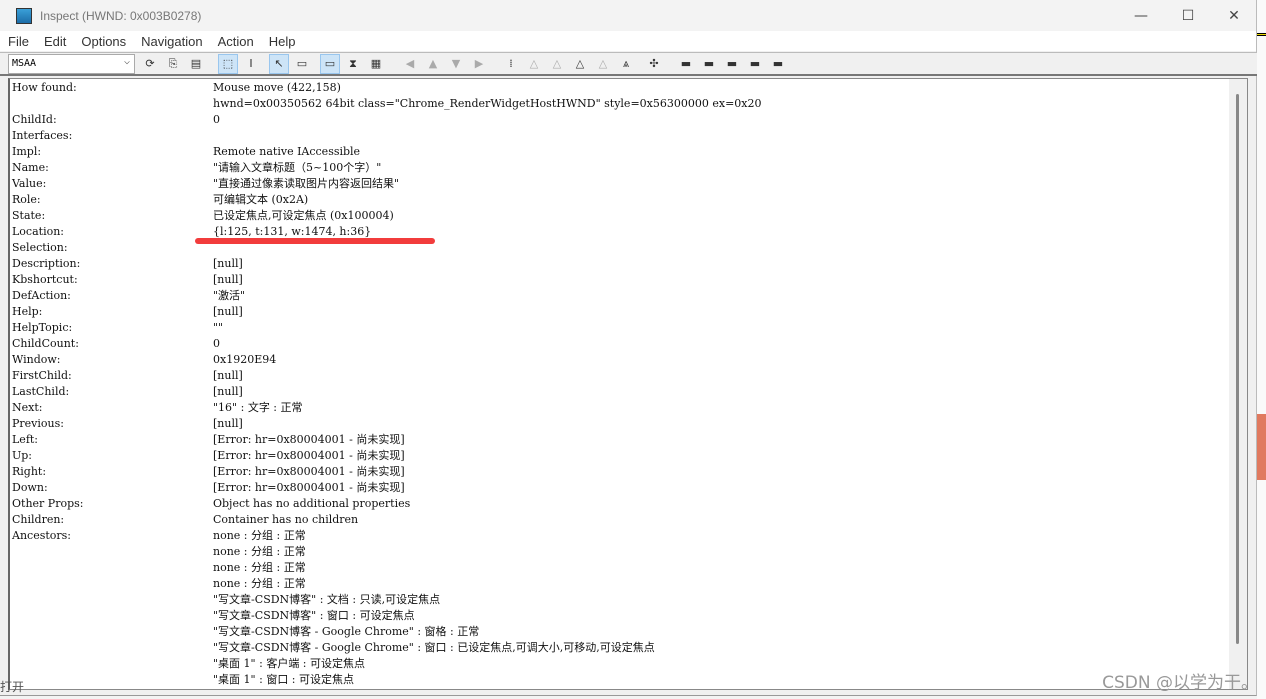  I want to click on chevron-down-icon: ⌵, so click(126, 61).